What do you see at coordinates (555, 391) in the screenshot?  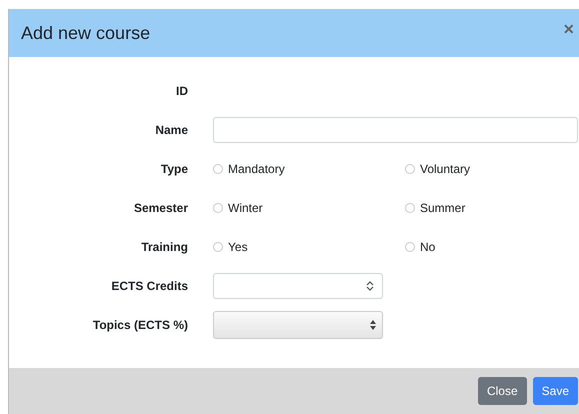 I see `save-button: Save` at bounding box center [555, 391].